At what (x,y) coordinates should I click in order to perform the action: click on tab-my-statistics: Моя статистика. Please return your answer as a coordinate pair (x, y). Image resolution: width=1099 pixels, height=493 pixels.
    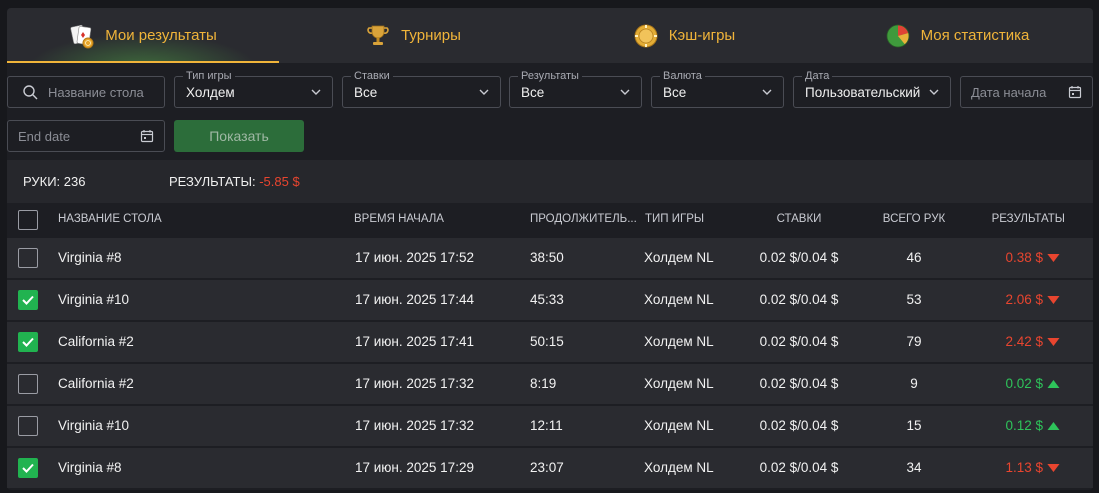
    Looking at the image, I should click on (957, 35).